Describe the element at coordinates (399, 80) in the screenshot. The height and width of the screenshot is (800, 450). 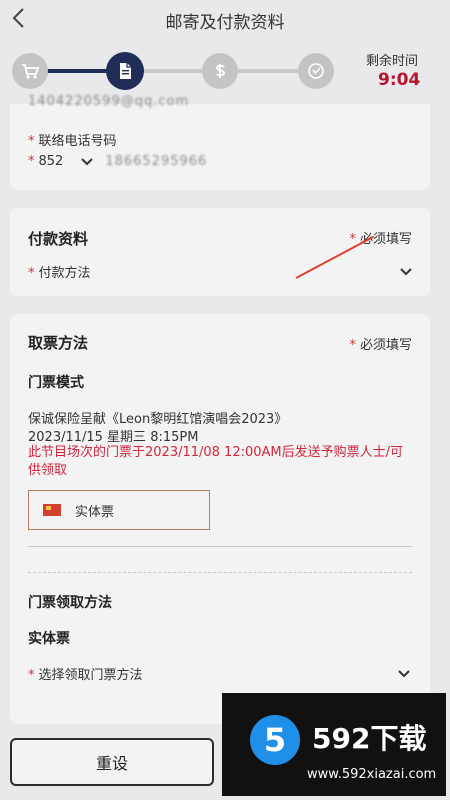
I see `timer-value: 9:04` at that location.